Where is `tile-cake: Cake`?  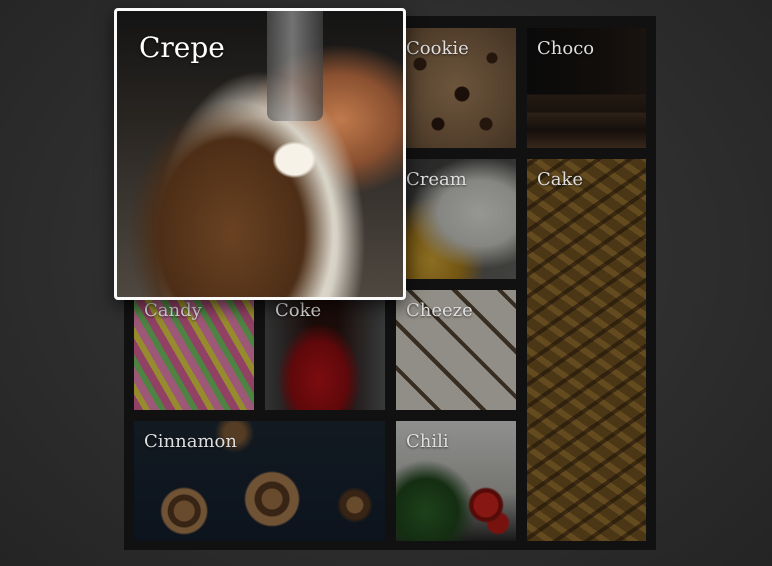 tile-cake: Cake is located at coordinates (586, 350).